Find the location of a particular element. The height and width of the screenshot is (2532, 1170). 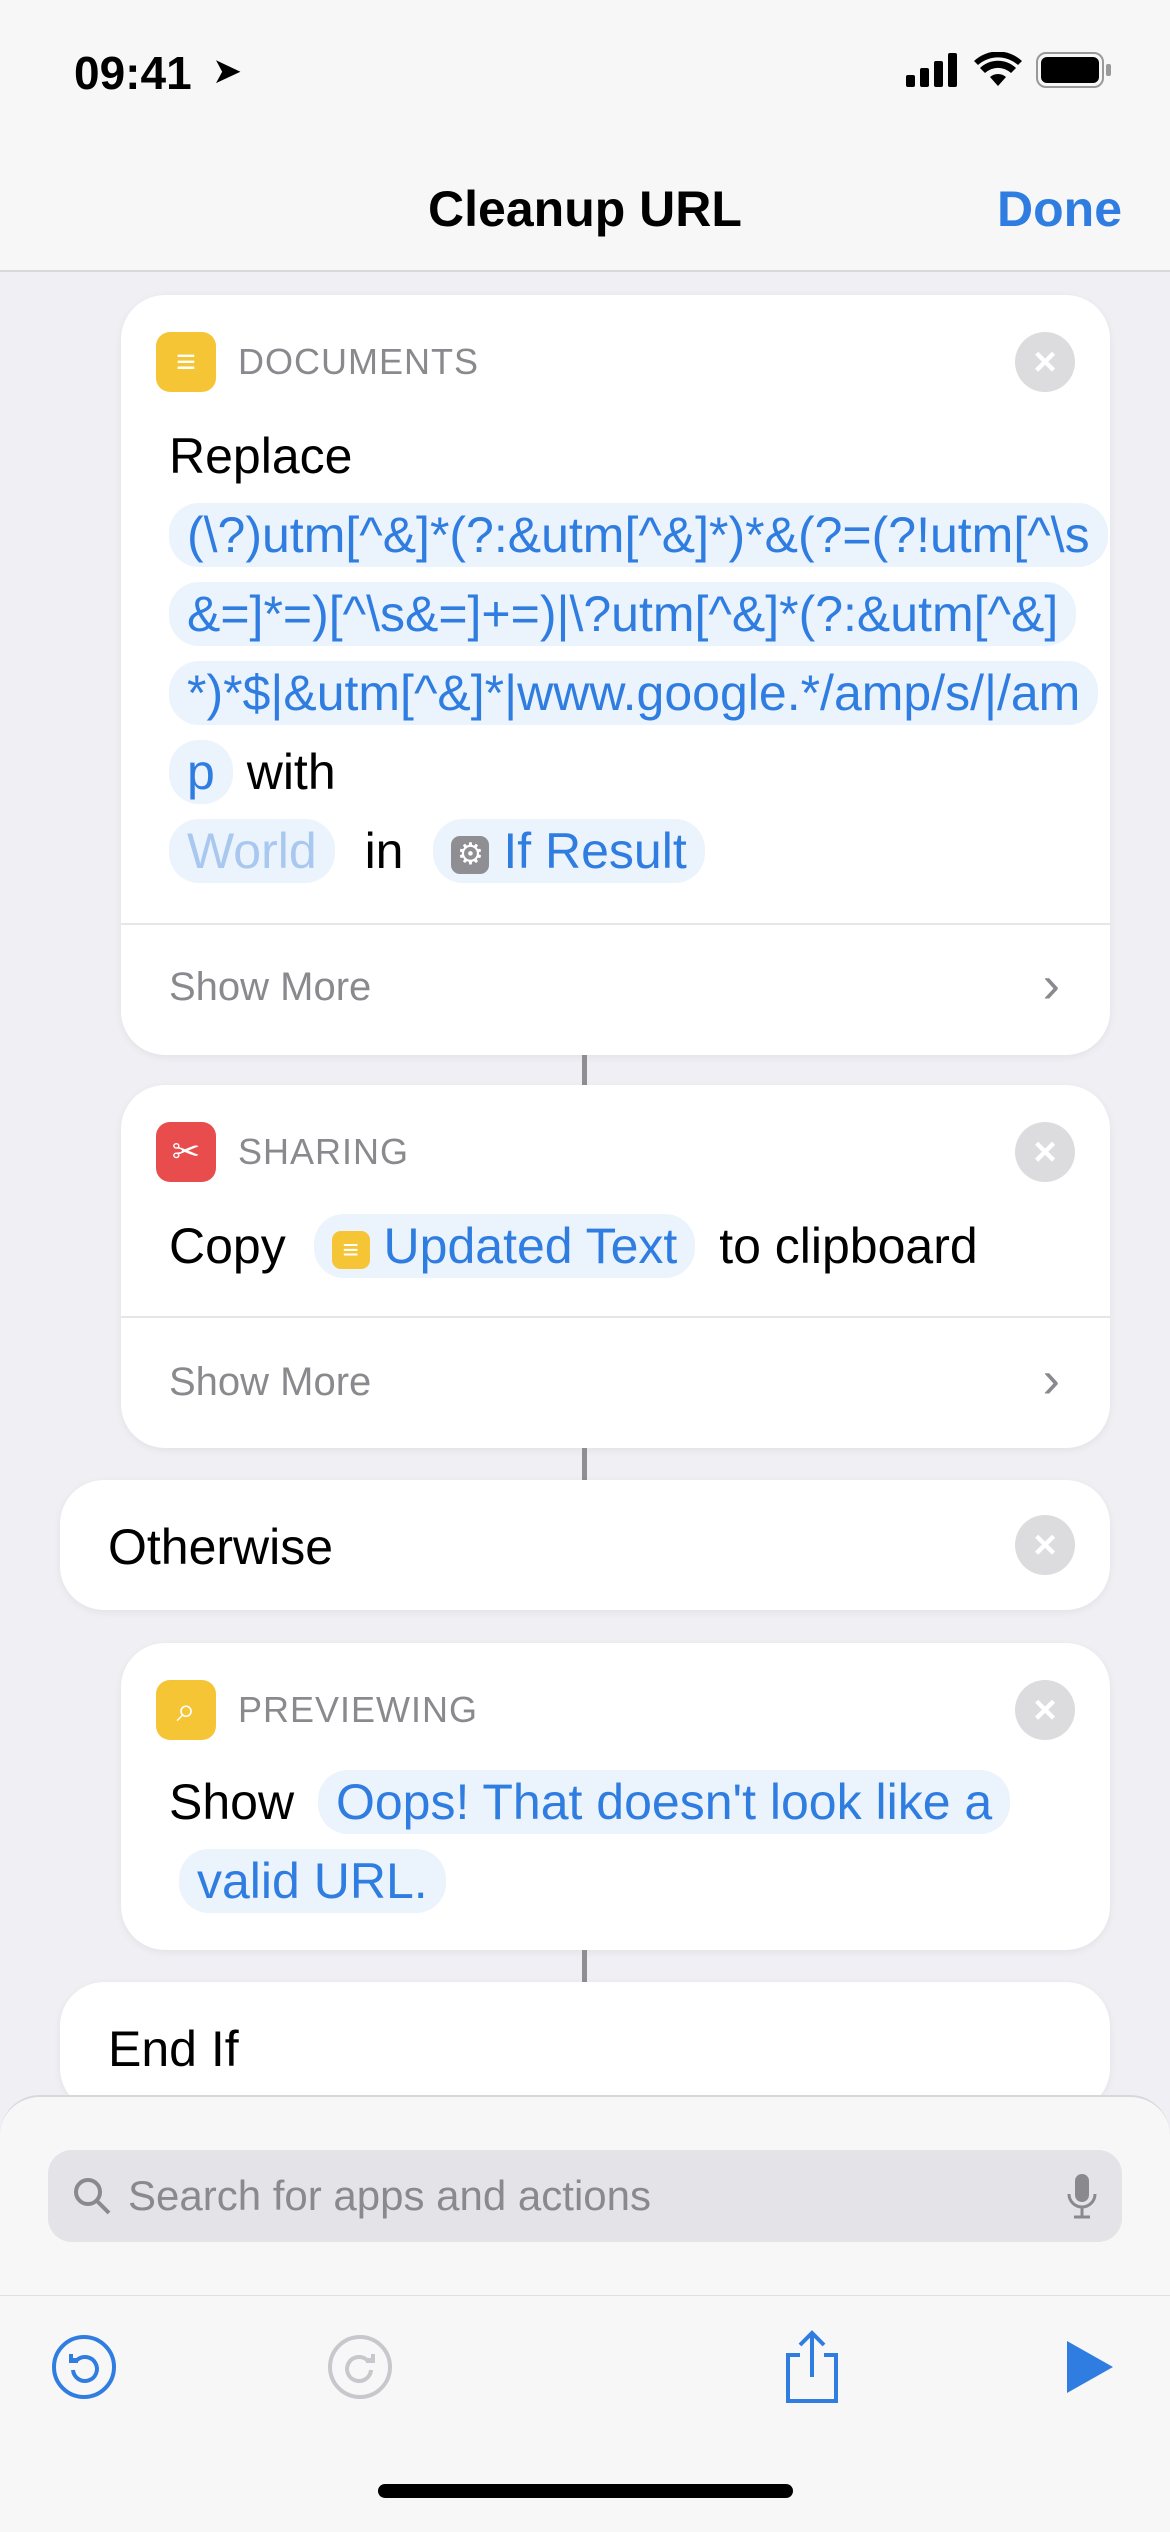

redo-button is located at coordinates (360, 2367).